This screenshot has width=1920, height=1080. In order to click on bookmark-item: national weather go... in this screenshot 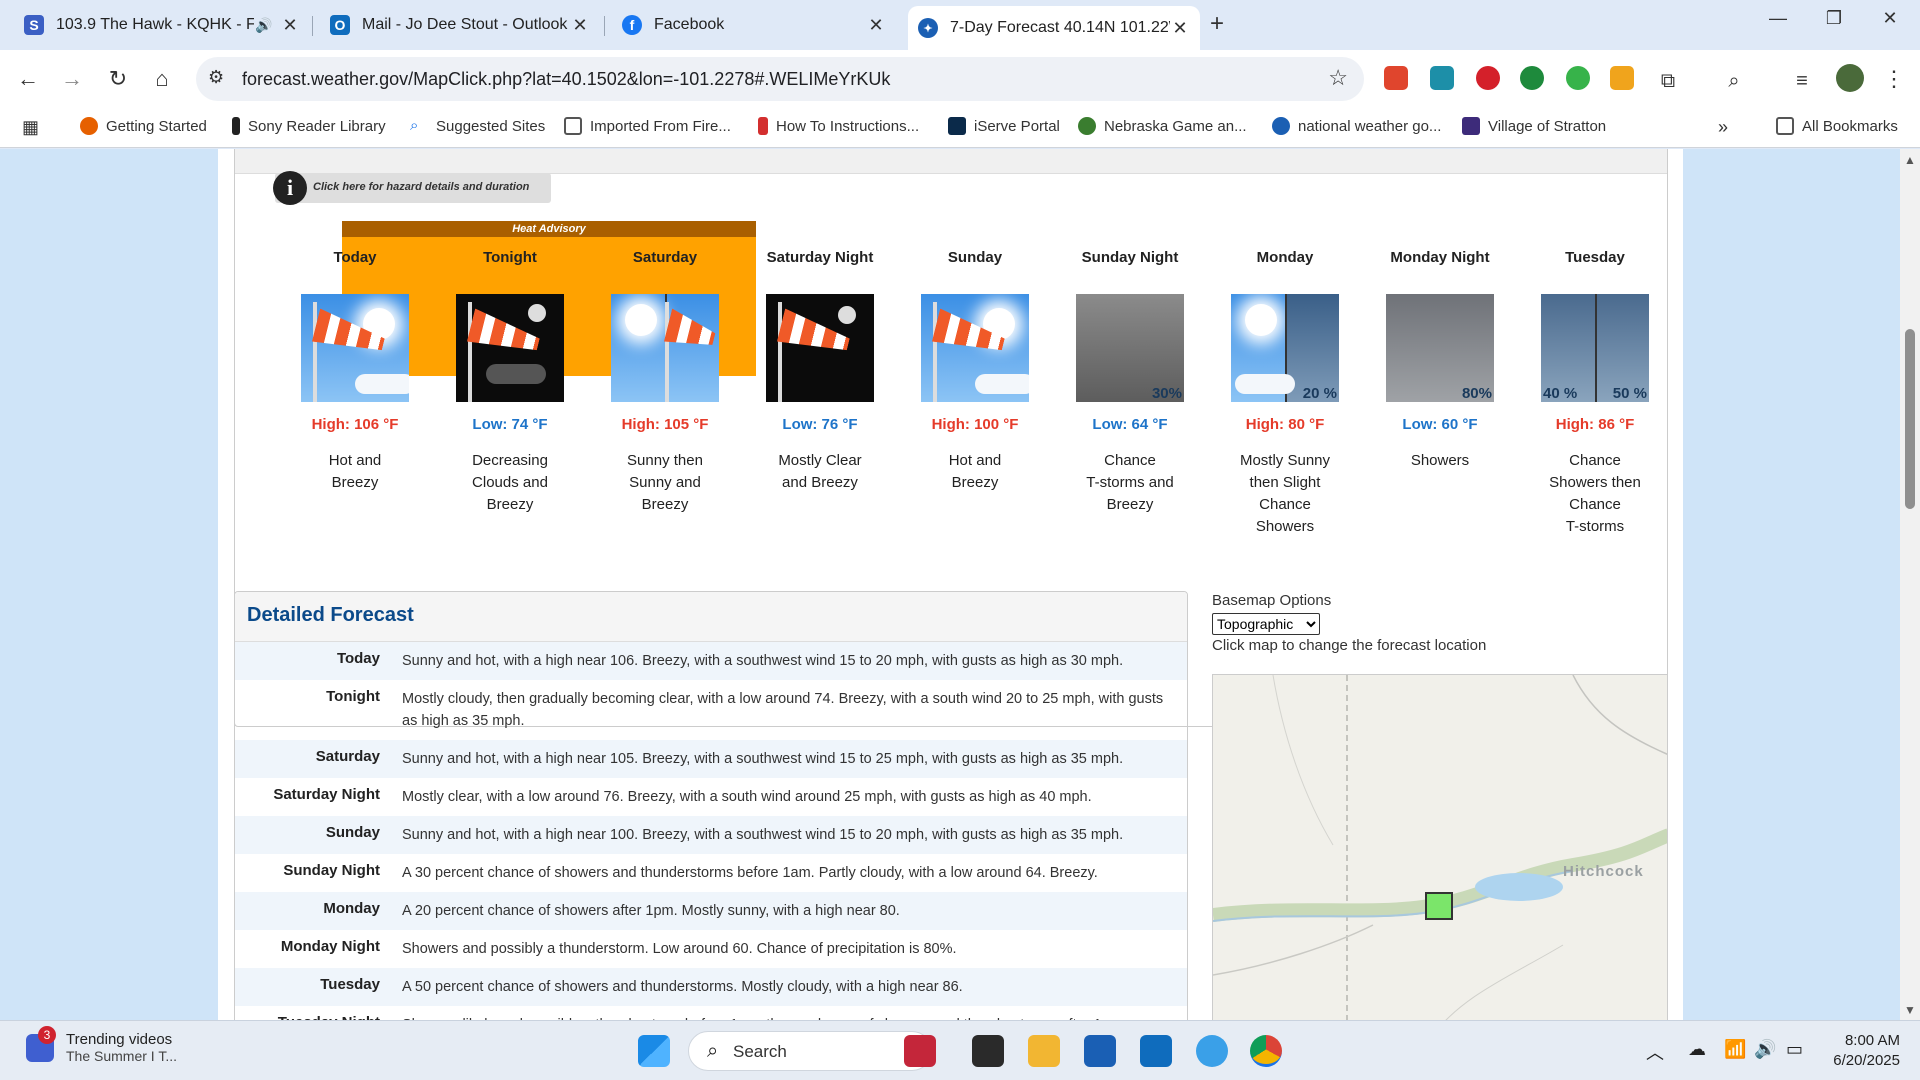, I will do `click(1356, 126)`.